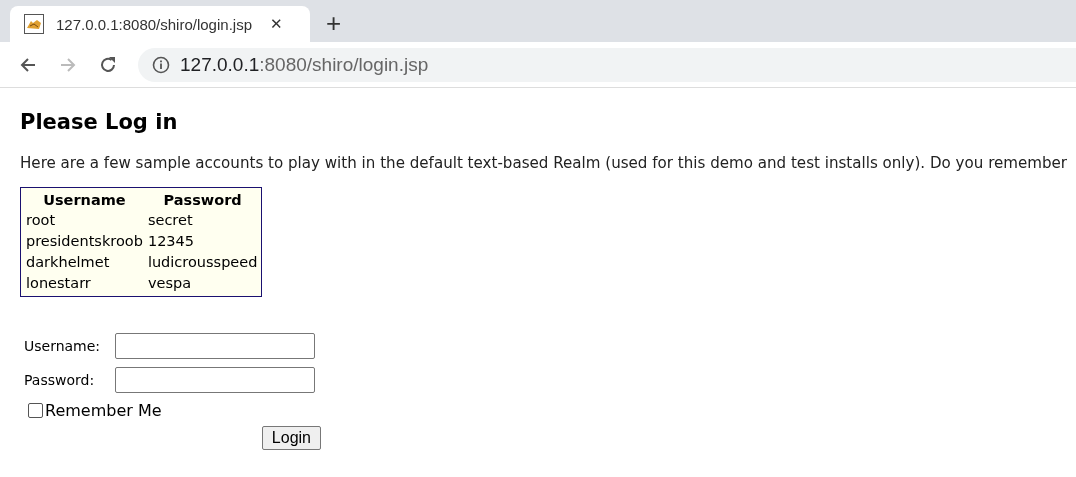  What do you see at coordinates (161, 64) in the screenshot?
I see `info-icon` at bounding box center [161, 64].